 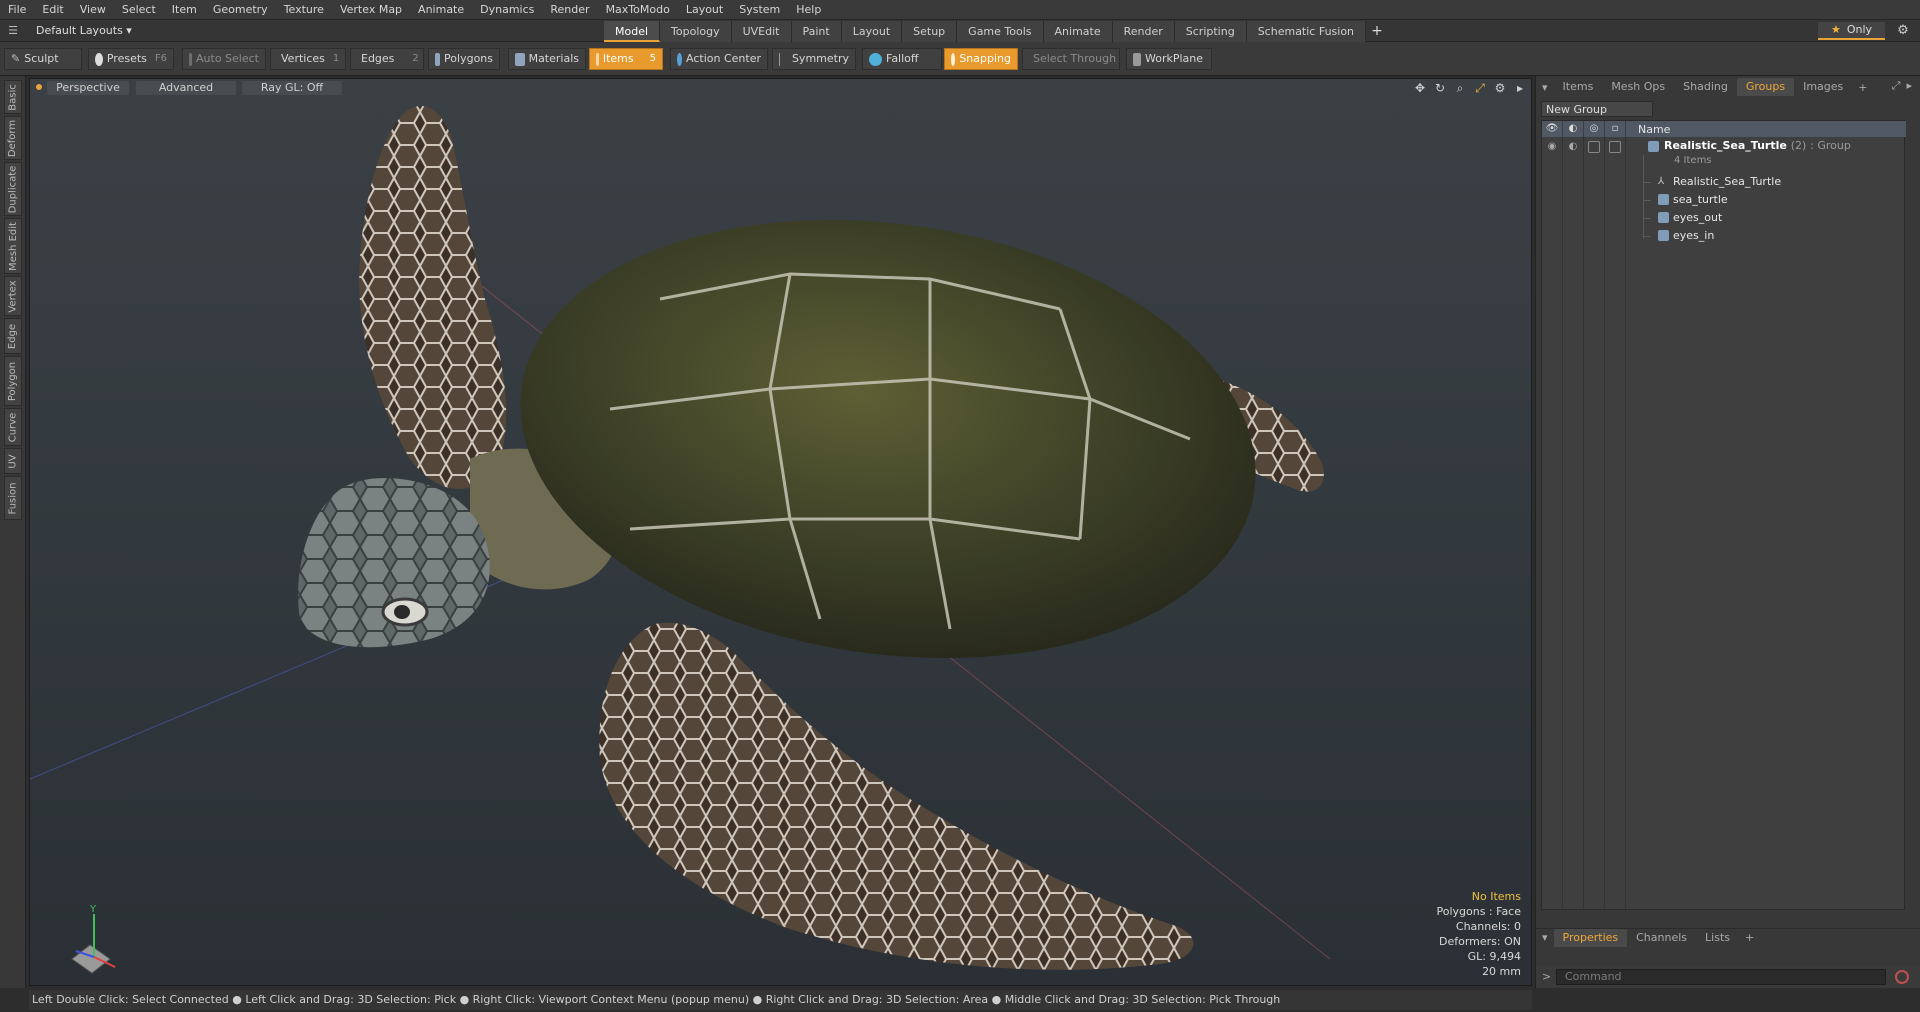 What do you see at coordinates (292, 88) in the screenshot?
I see `raygl-button: Ray GL: Off` at bounding box center [292, 88].